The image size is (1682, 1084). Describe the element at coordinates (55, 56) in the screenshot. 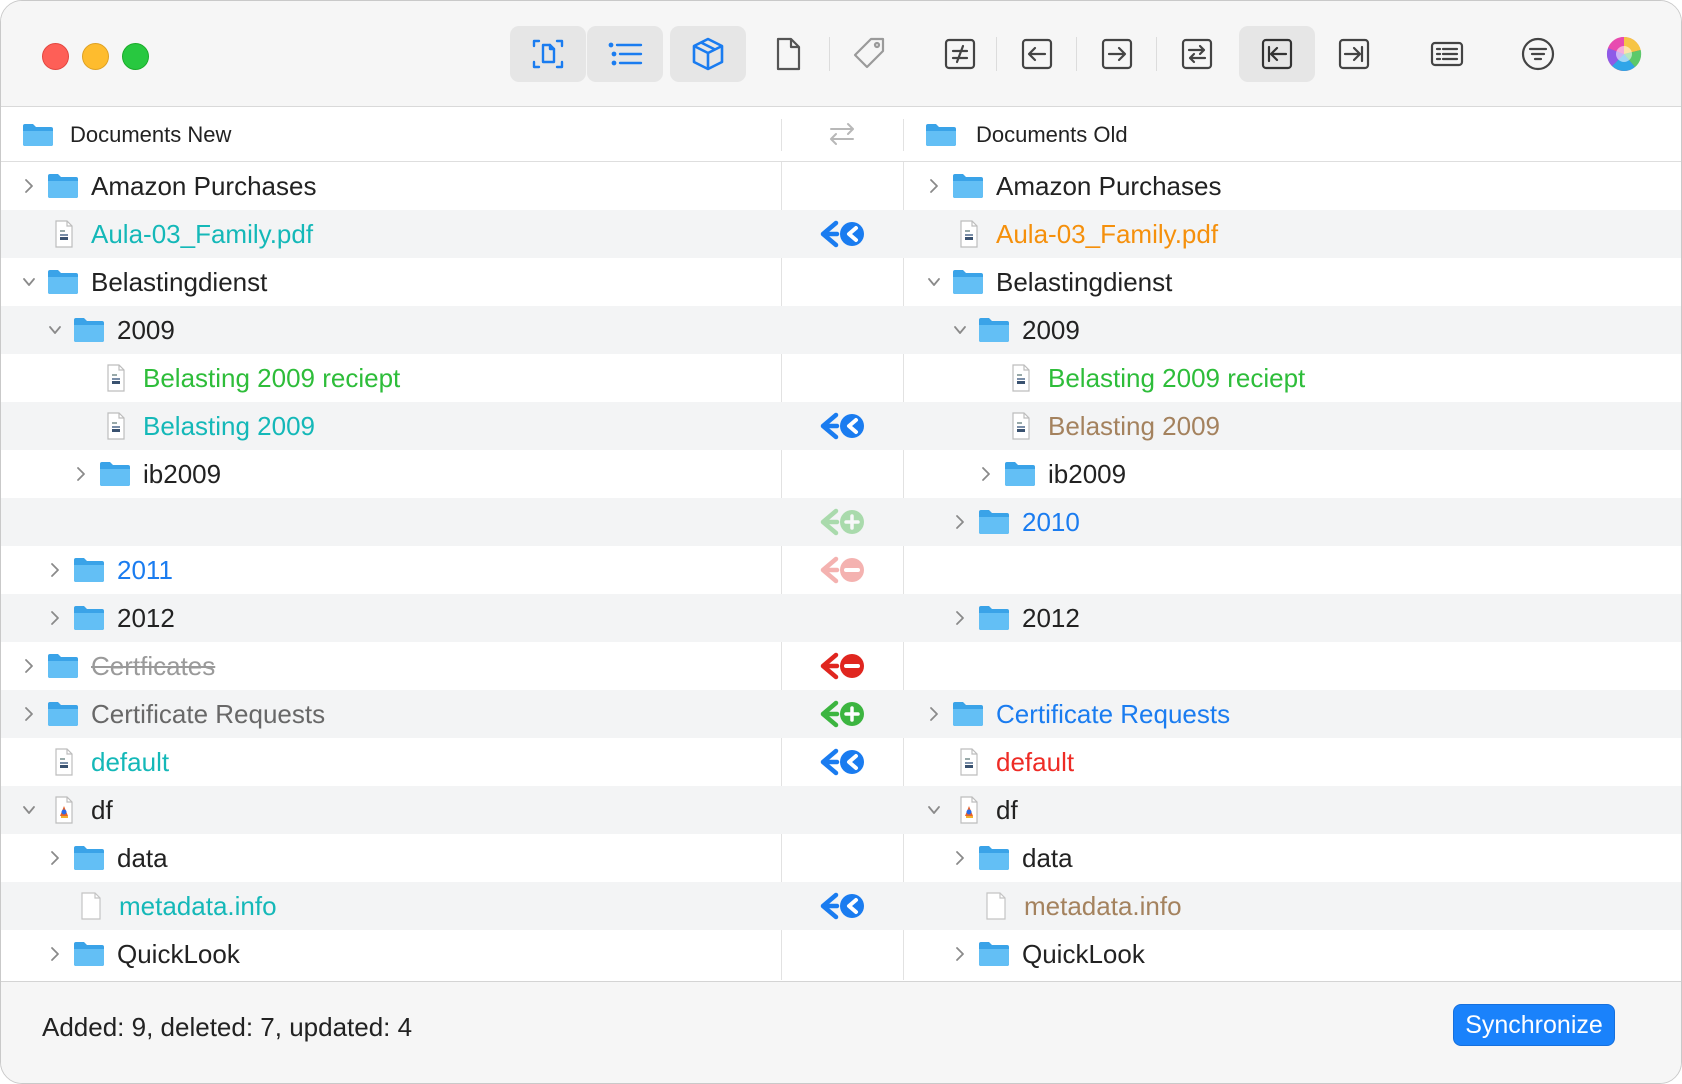

I see `close-window-button` at that location.